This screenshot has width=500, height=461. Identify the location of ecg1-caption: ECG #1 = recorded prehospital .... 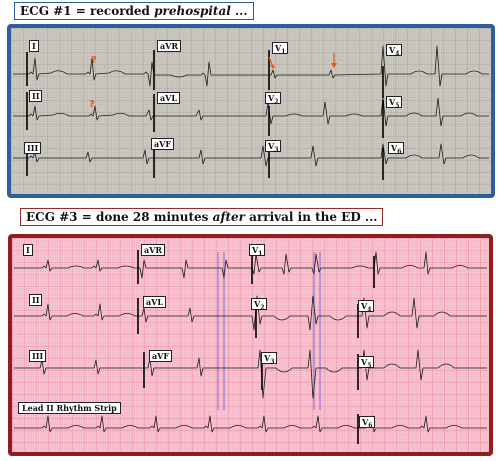
(134, 11).